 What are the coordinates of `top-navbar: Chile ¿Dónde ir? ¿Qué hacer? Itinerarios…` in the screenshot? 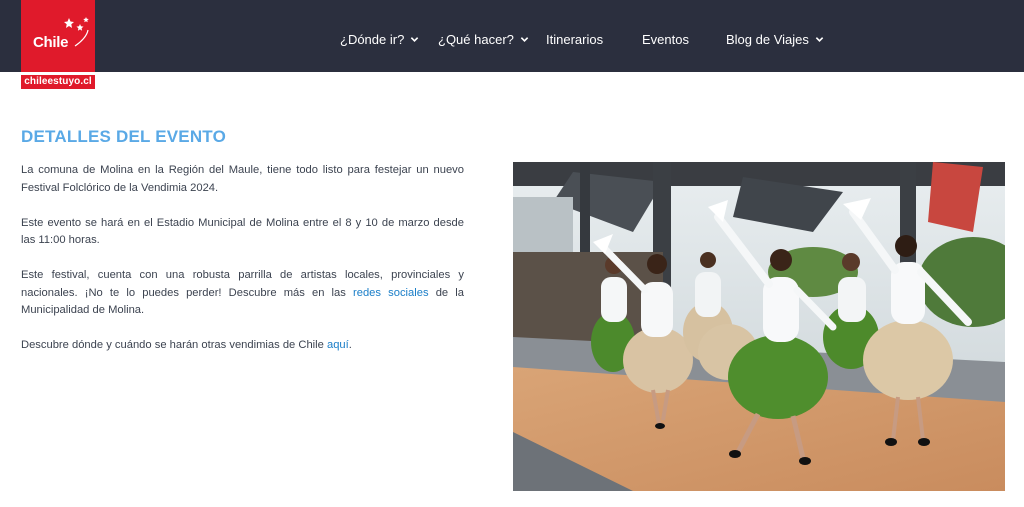 It's located at (512, 36).